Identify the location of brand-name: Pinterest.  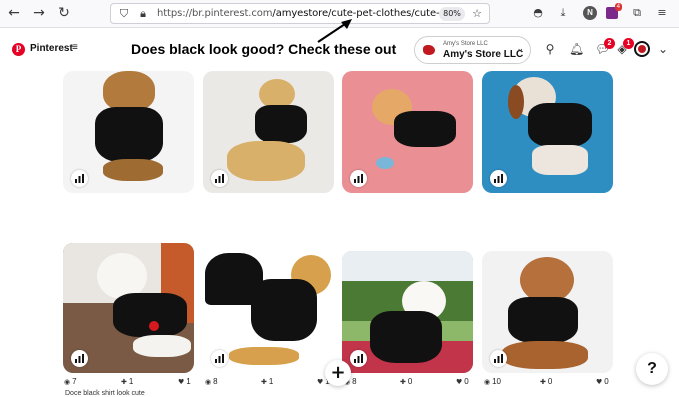
(51, 48).